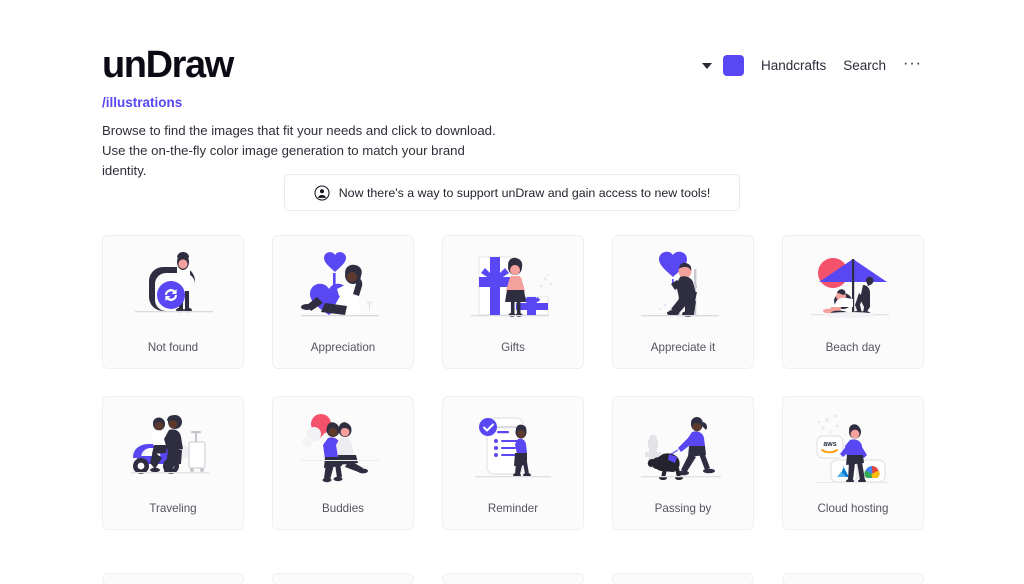  I want to click on illustration-art-appreciate-it, so click(683, 289).